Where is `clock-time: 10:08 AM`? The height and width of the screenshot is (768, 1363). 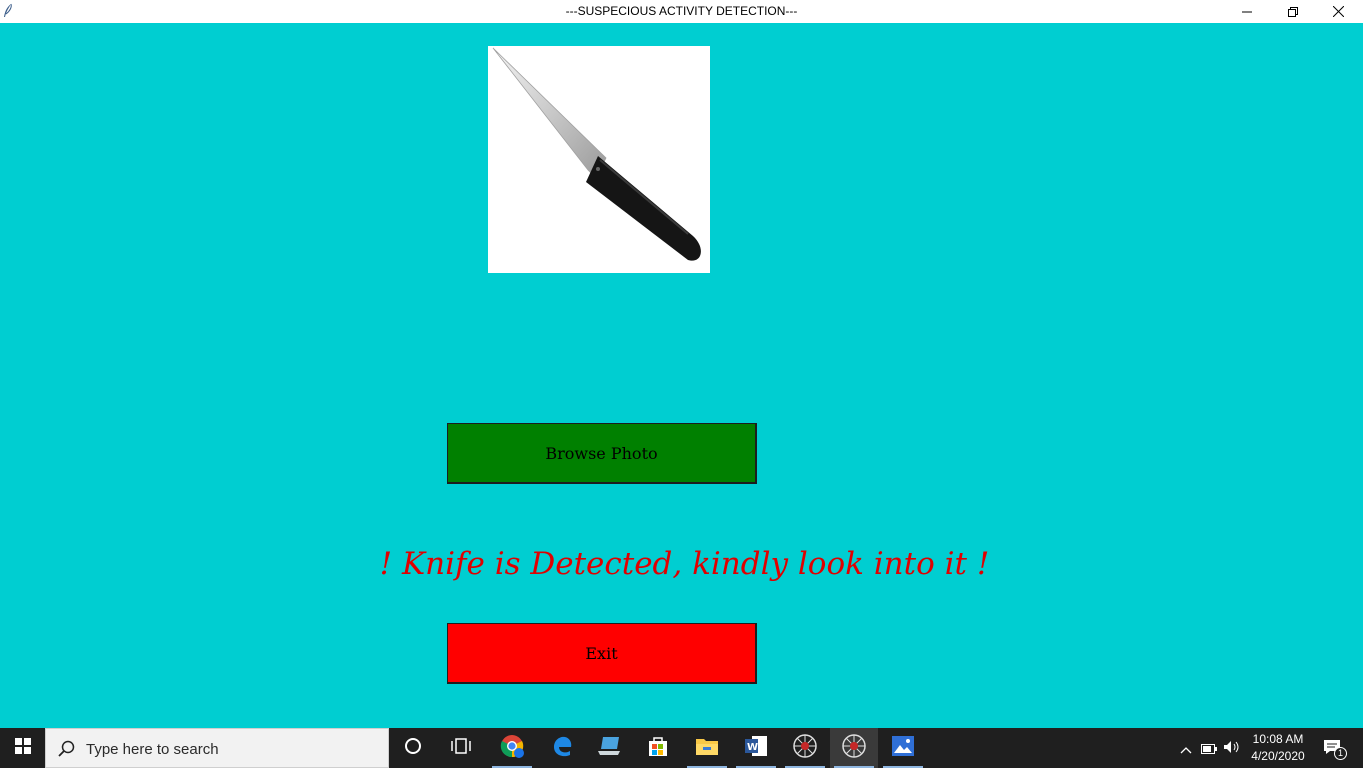
clock-time: 10:08 AM is located at coordinates (1278, 739).